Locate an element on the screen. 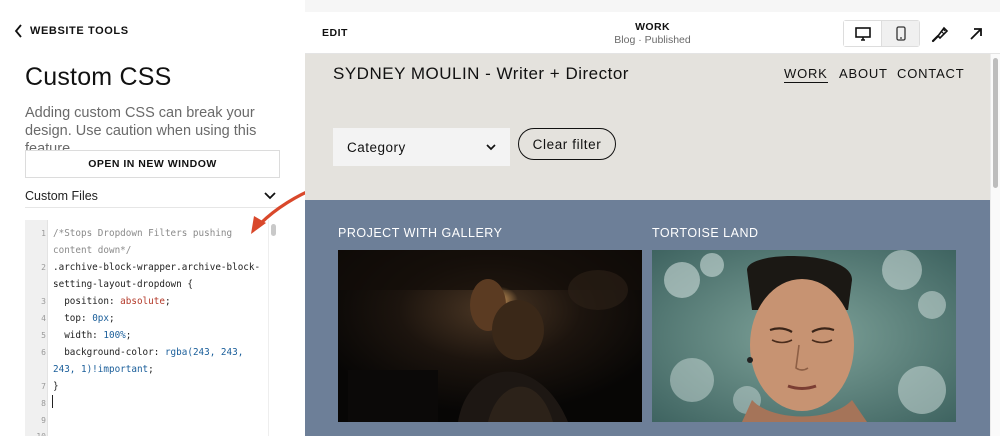  card-title: PROJECT WITH GALLERY is located at coordinates (420, 233).